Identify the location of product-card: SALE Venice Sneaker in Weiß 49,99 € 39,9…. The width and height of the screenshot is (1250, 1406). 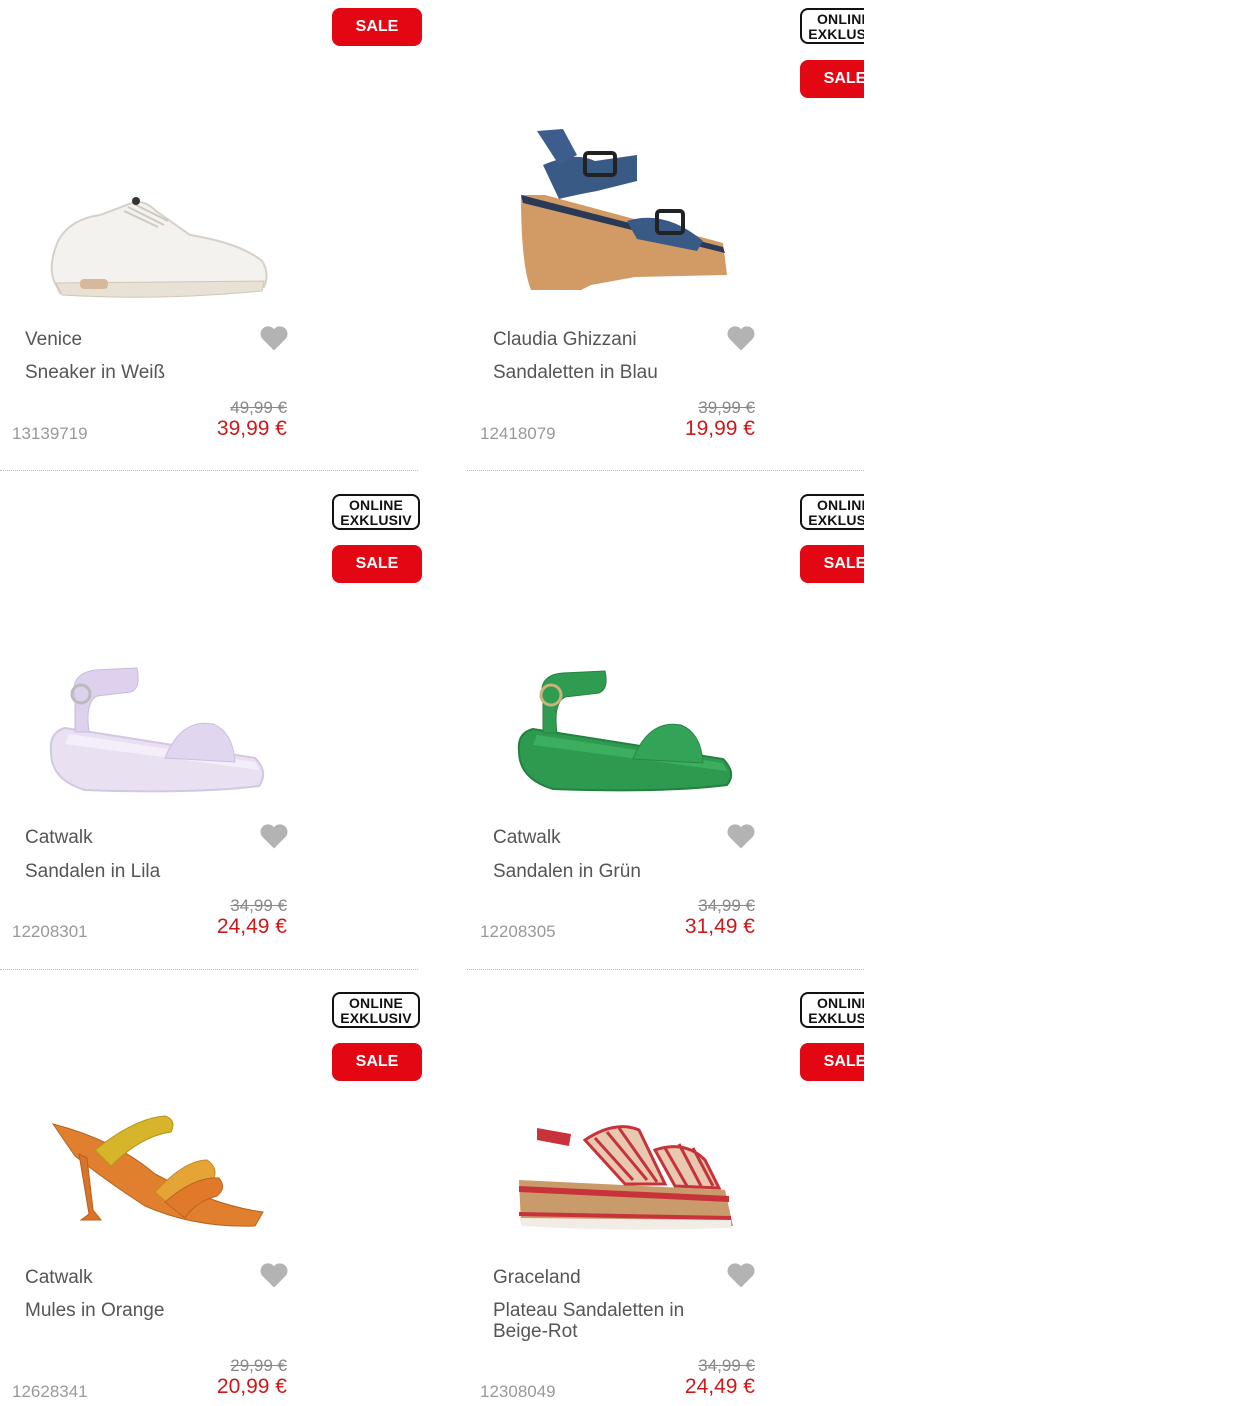
(215, 236).